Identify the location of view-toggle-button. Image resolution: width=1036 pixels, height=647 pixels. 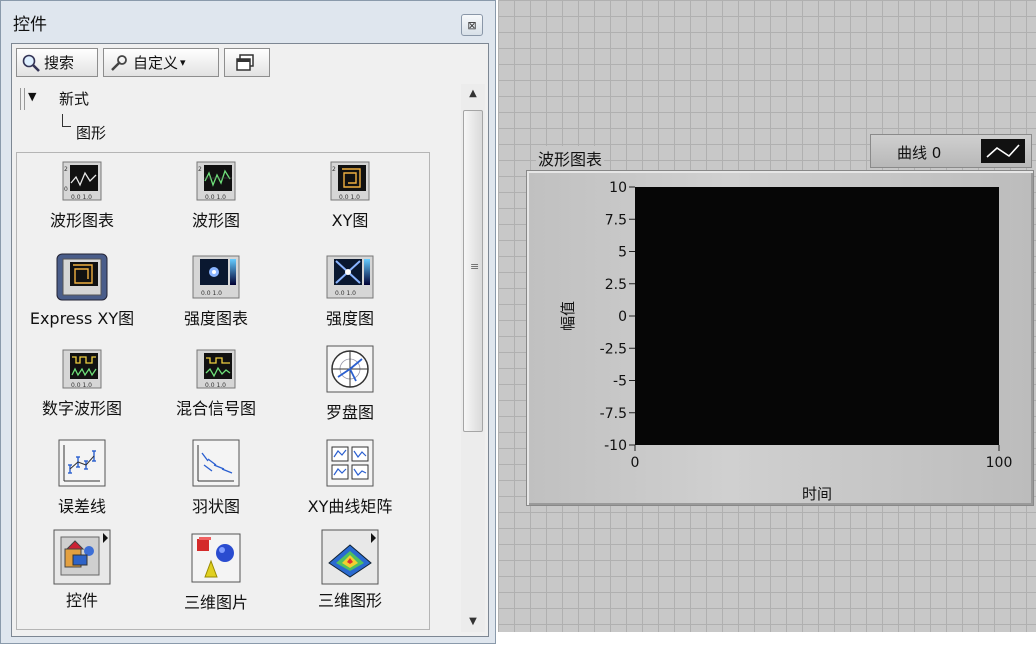
(247, 62).